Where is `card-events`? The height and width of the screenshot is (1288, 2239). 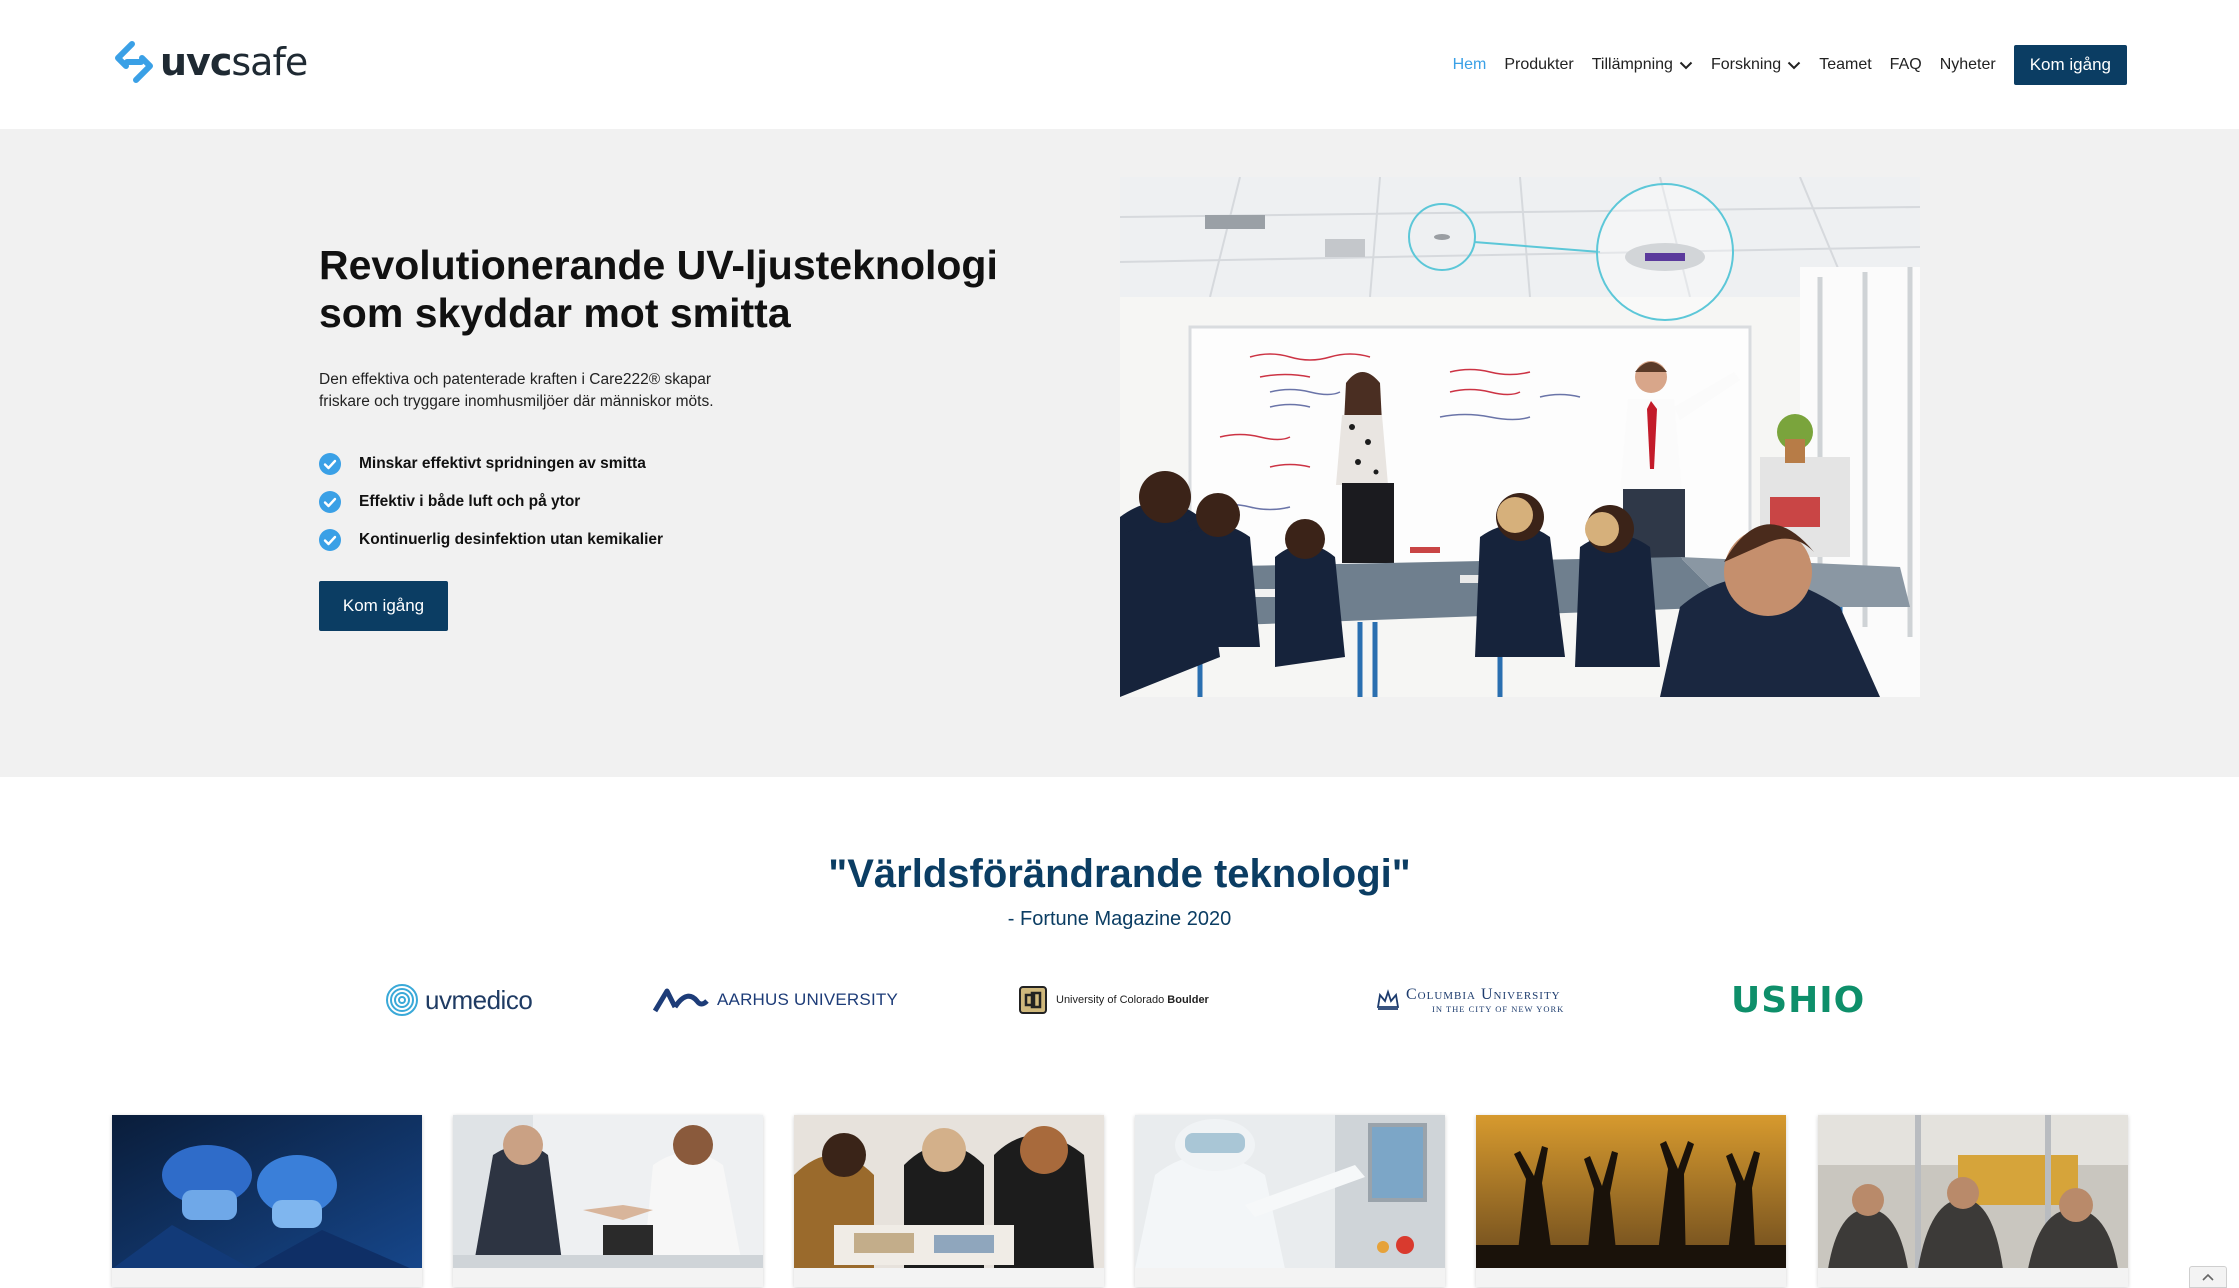
card-events is located at coordinates (1631, 1201).